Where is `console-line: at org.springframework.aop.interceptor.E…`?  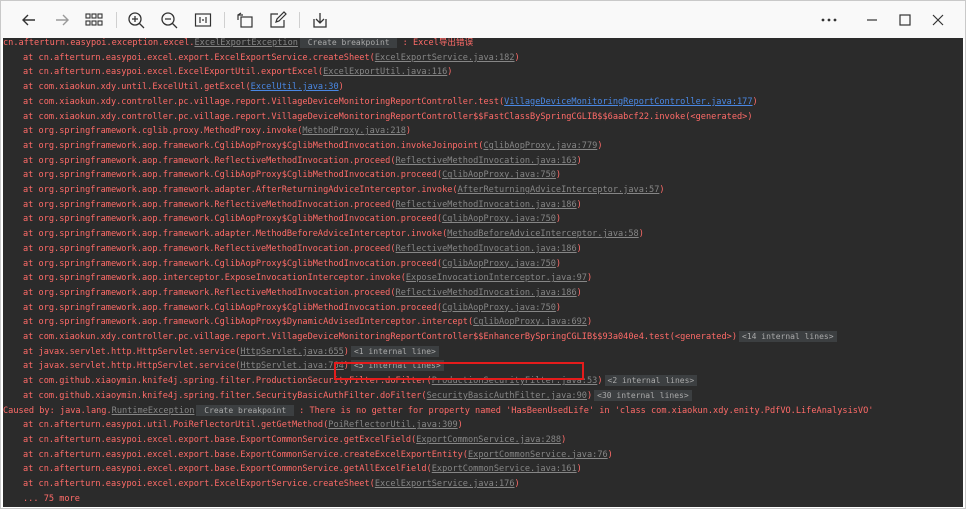 console-line: at org.springframework.aop.interceptor.E… is located at coordinates (297, 278).